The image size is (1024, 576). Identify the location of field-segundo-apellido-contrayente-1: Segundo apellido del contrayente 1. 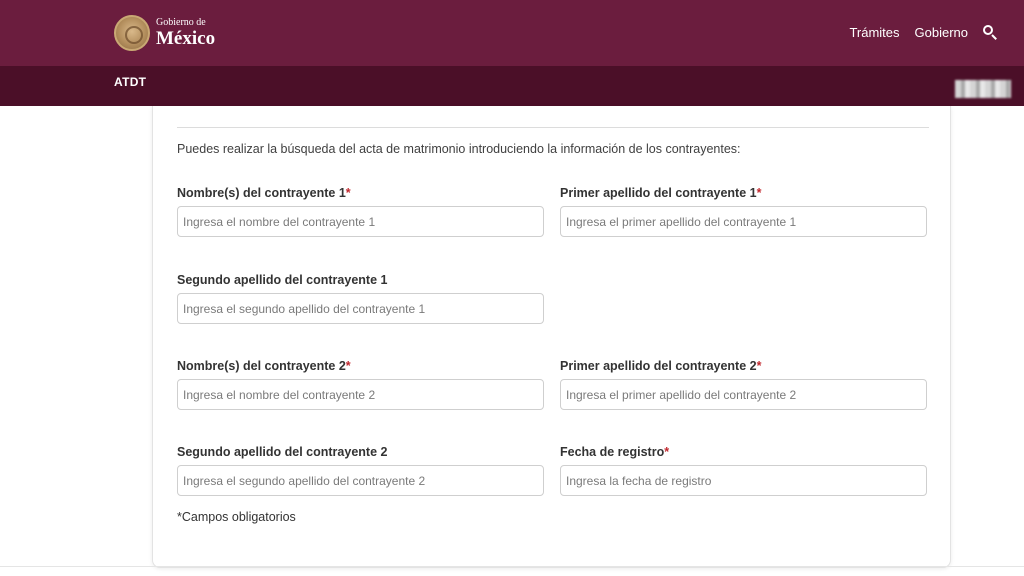
(360, 298).